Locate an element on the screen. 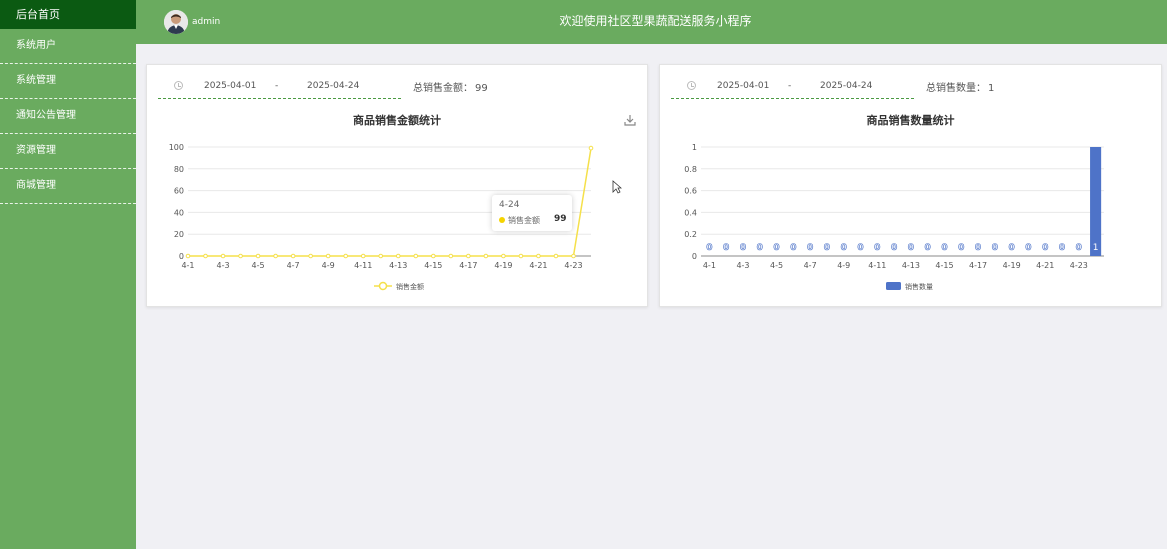 This screenshot has width=1167, height=549. y-tick-label: 40 is located at coordinates (179, 212).